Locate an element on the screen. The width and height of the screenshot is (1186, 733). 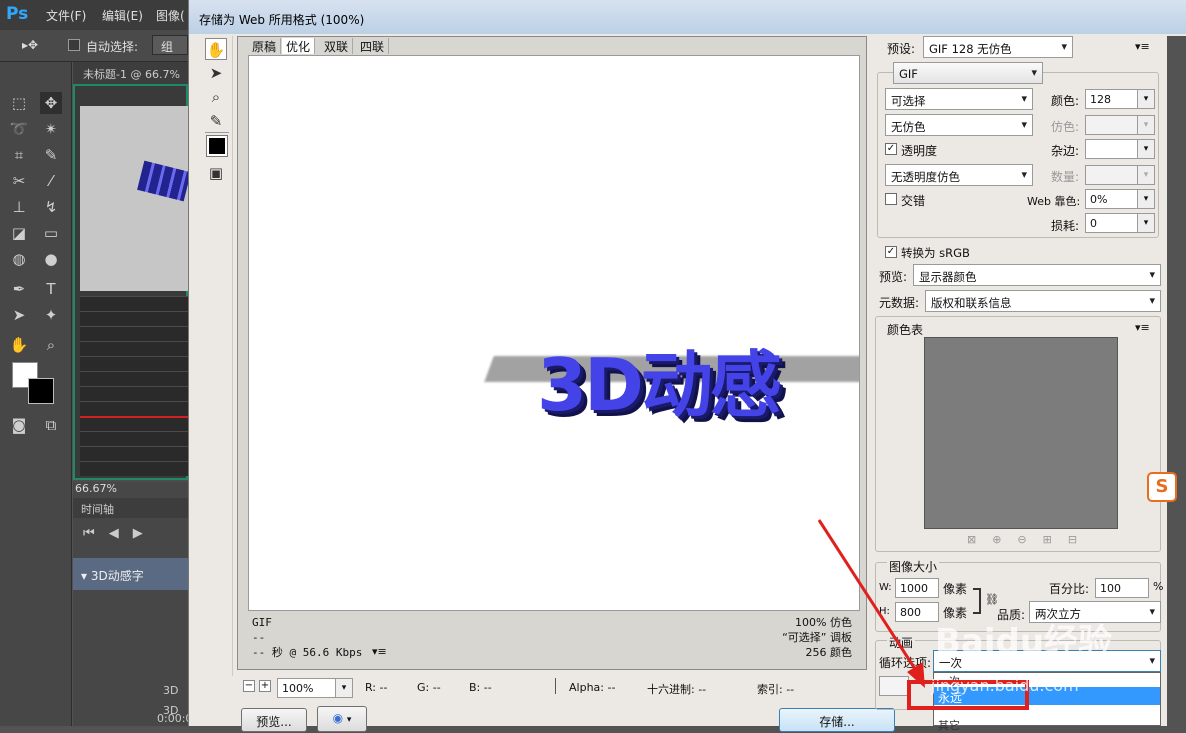
preview-mode-dropdown: 显示器颜色 is located at coordinates (1037, 275).